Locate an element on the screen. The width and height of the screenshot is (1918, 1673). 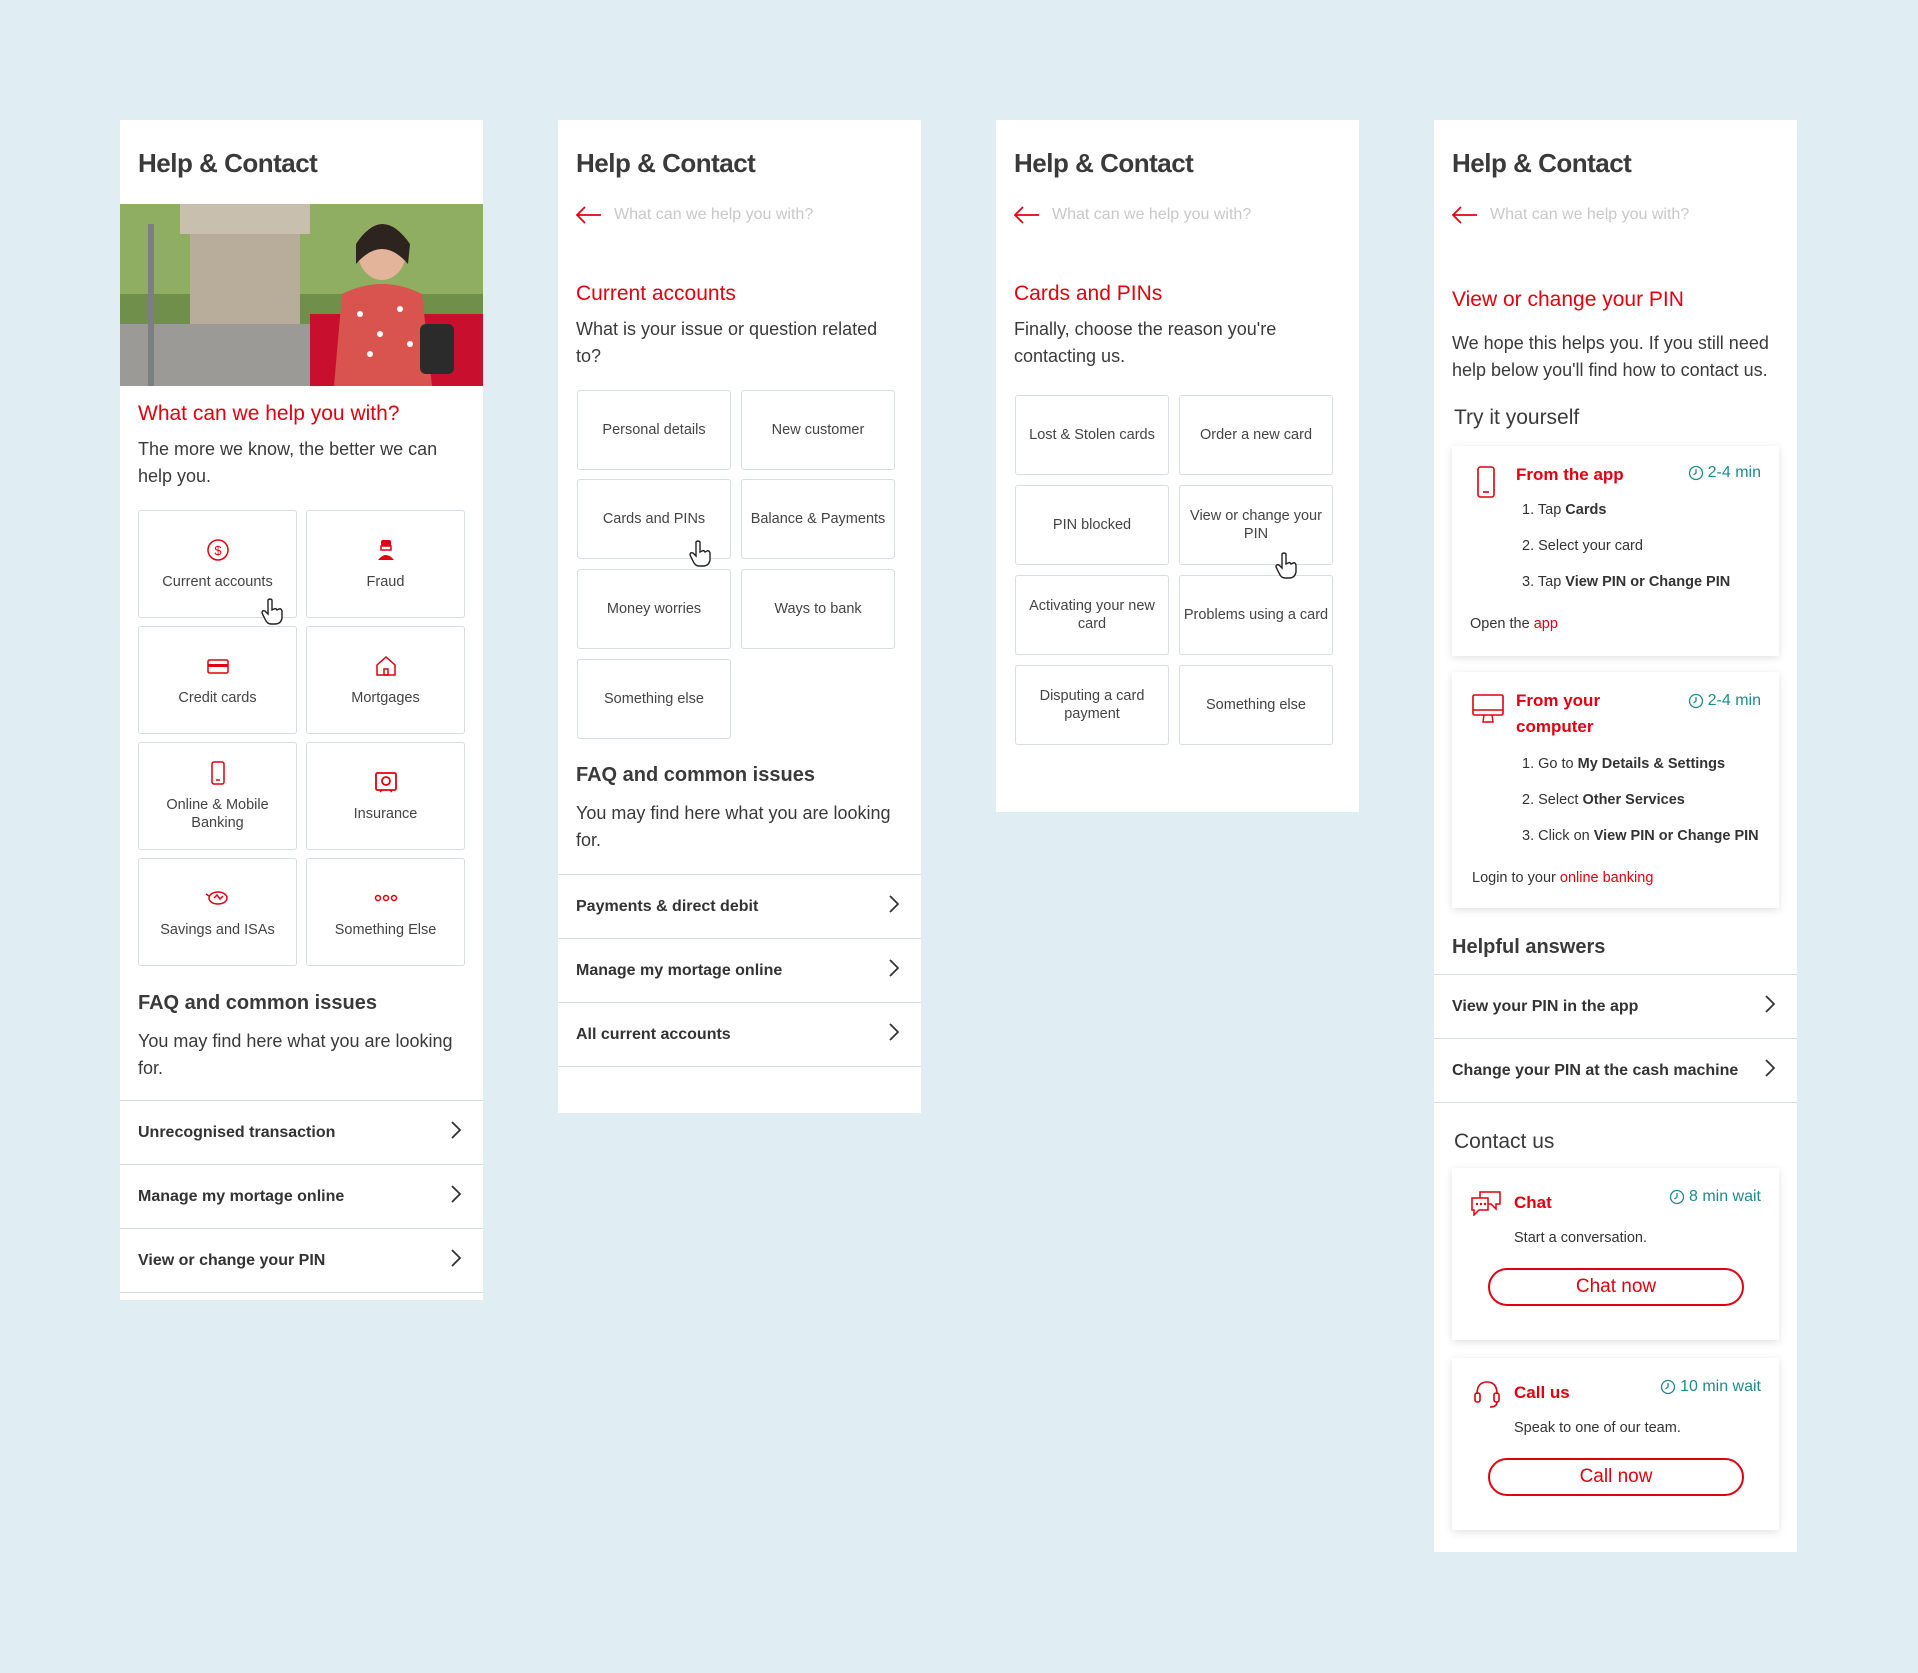
faq-row-payments-direct-debit: Payments & direct debit is located at coordinates (739, 906).